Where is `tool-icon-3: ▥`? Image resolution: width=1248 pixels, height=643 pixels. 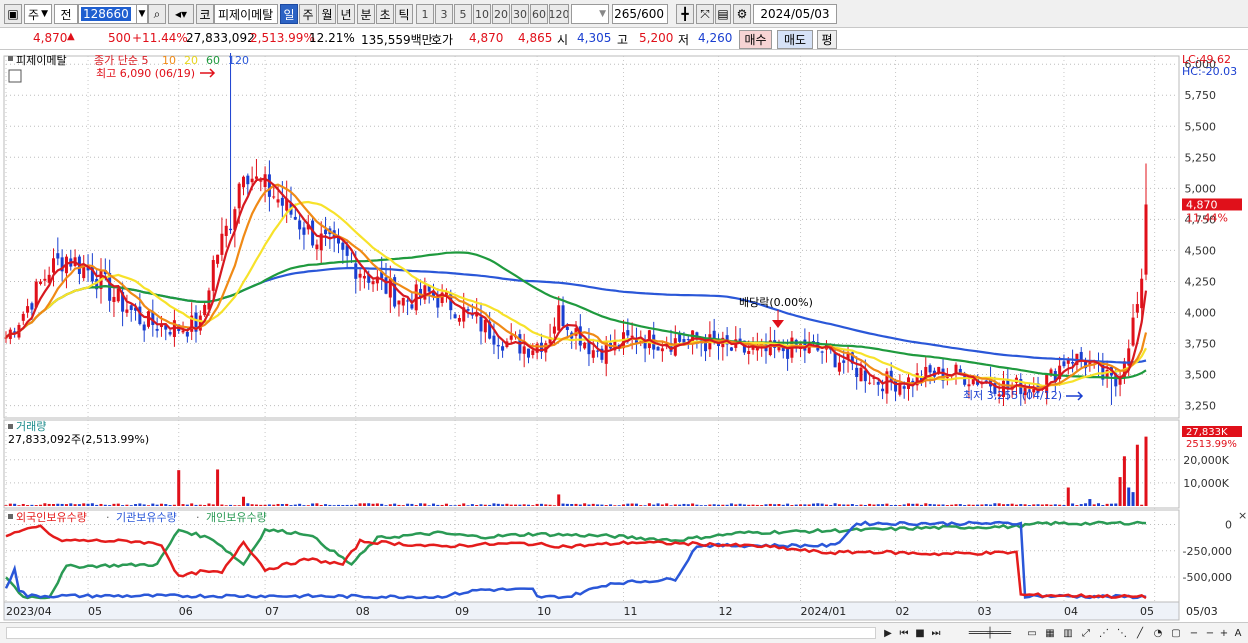
tool-icon-3: ▥ is located at coordinates (1068, 633).